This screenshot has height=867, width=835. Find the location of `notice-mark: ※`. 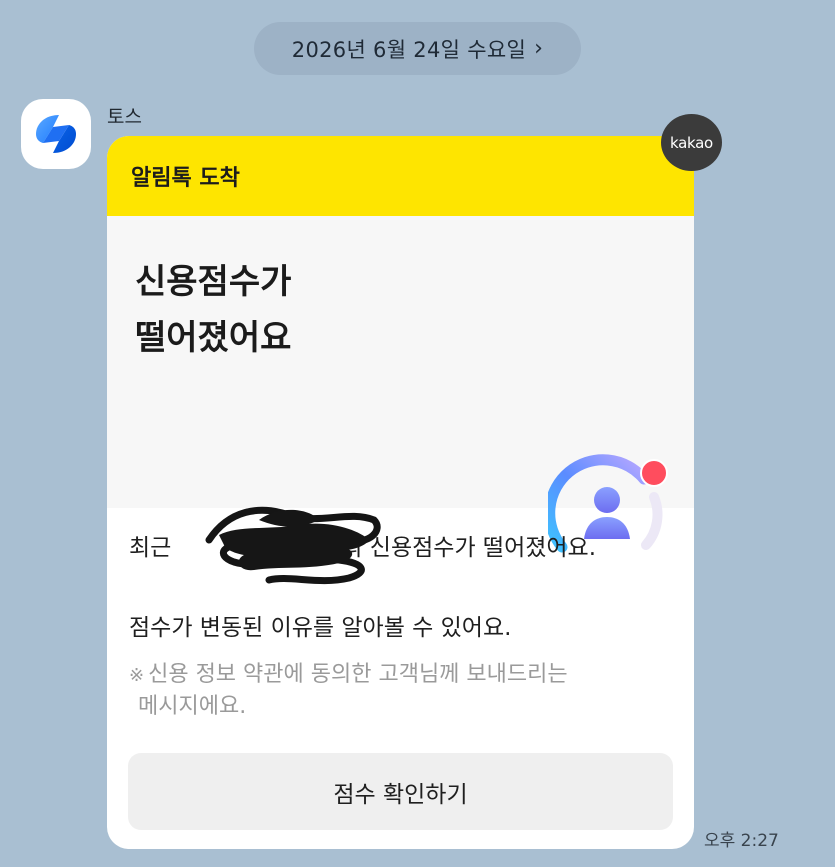

notice-mark: ※ is located at coordinates (137, 675).